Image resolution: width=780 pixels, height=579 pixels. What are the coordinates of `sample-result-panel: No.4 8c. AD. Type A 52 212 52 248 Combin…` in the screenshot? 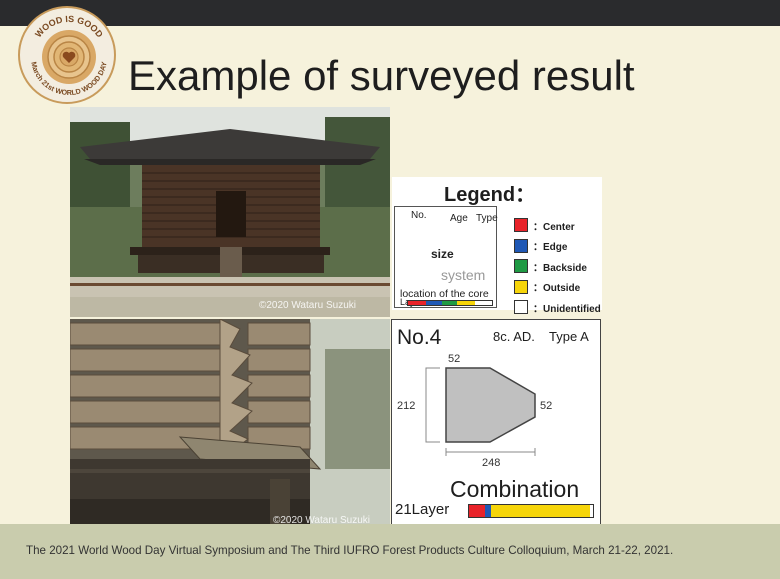 It's located at (496, 424).